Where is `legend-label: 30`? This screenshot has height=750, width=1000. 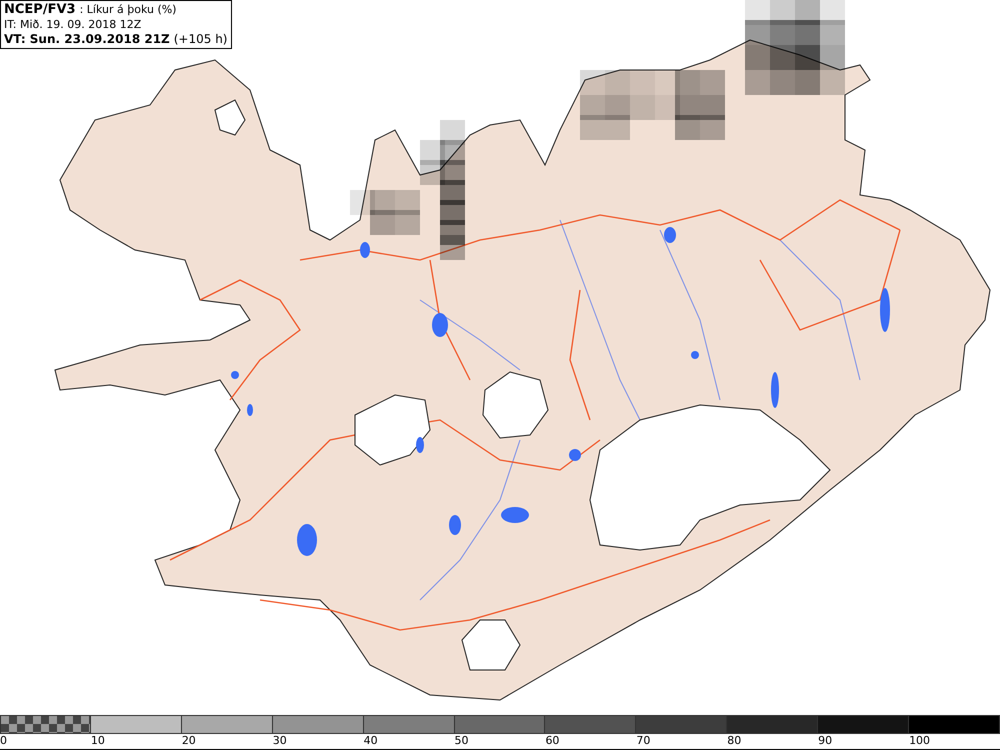 legend-label: 30 is located at coordinates (279, 741).